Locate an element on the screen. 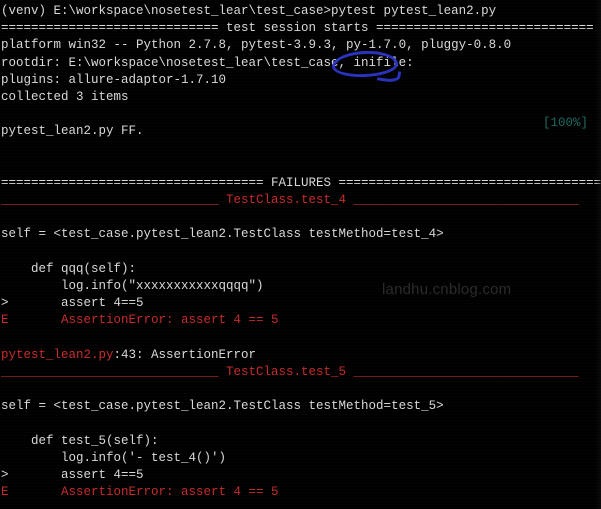 The image size is (601, 509). terminal-line: plugins: allure-adaptor-1.7.10 is located at coordinates (301, 80).